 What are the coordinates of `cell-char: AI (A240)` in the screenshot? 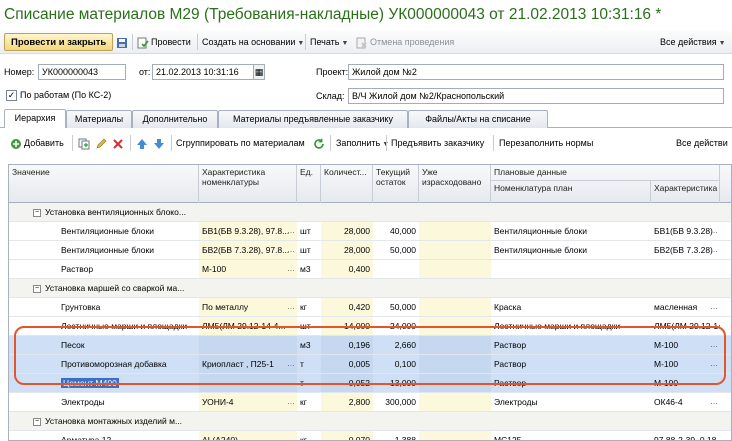 It's located at (248, 435).